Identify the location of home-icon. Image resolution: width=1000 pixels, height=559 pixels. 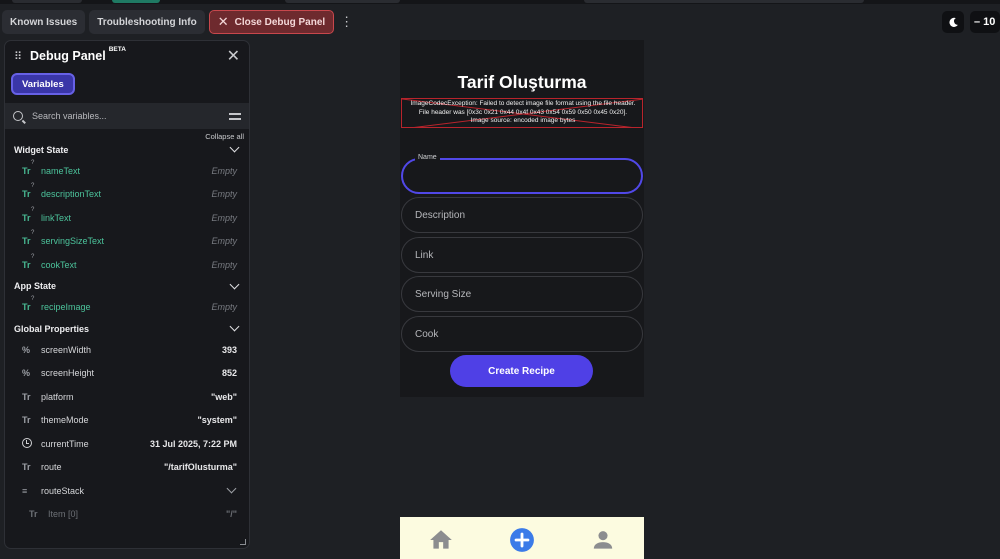
(441, 540).